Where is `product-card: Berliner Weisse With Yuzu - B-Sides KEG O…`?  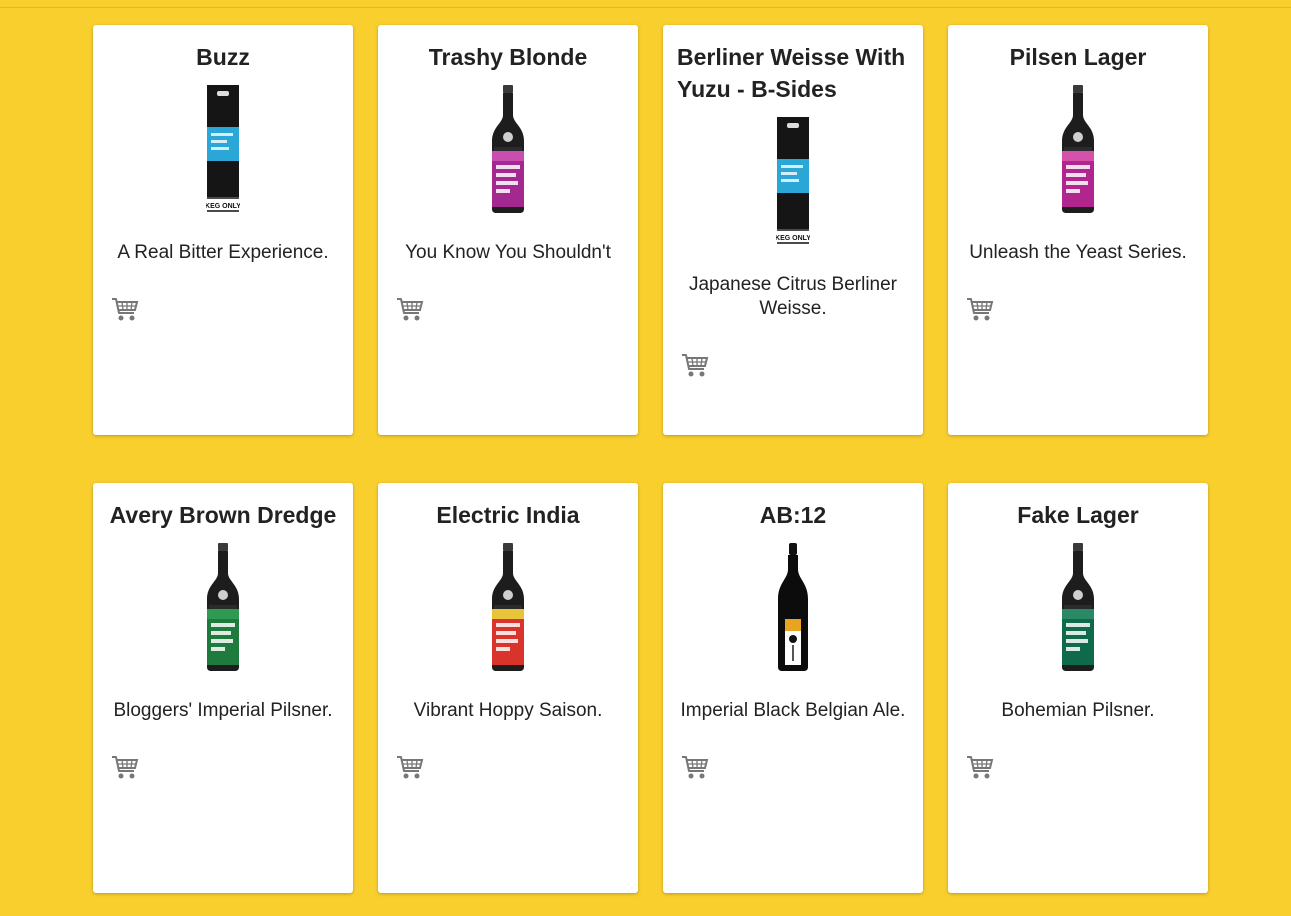
product-card: Berliner Weisse With Yuzu - B-Sides KEG O… is located at coordinates (793, 230).